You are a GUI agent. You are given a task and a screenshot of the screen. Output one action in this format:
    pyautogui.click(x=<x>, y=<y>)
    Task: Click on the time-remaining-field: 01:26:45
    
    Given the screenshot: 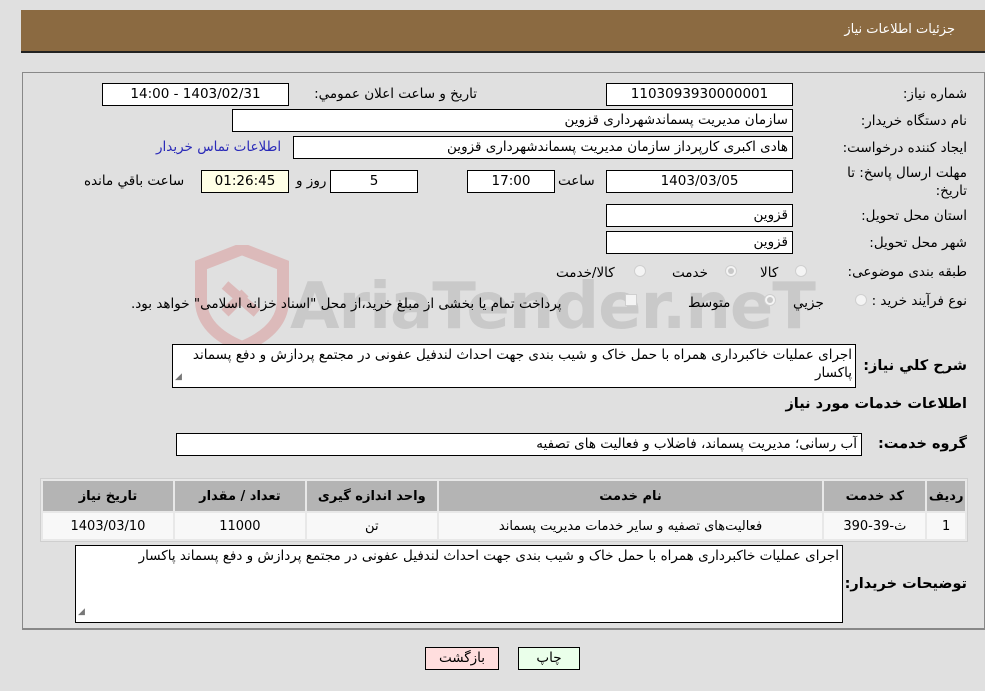 What is the action you would take?
    pyautogui.click(x=245, y=181)
    